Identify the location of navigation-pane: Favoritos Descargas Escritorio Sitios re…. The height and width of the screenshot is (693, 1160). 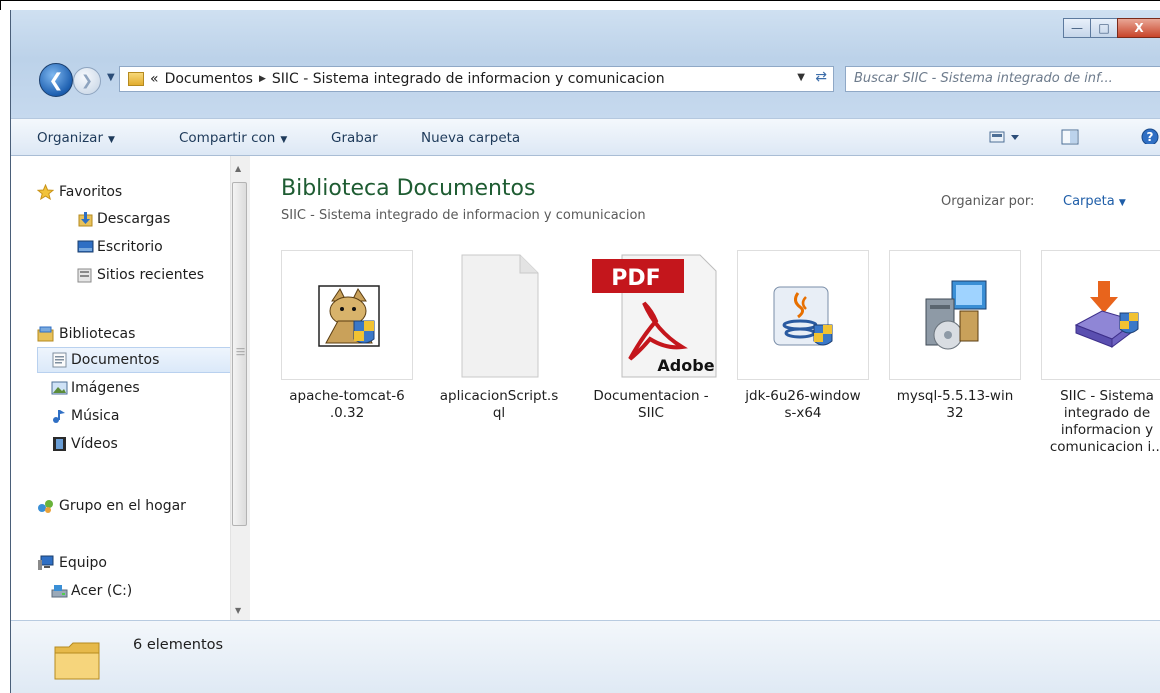
(125, 388).